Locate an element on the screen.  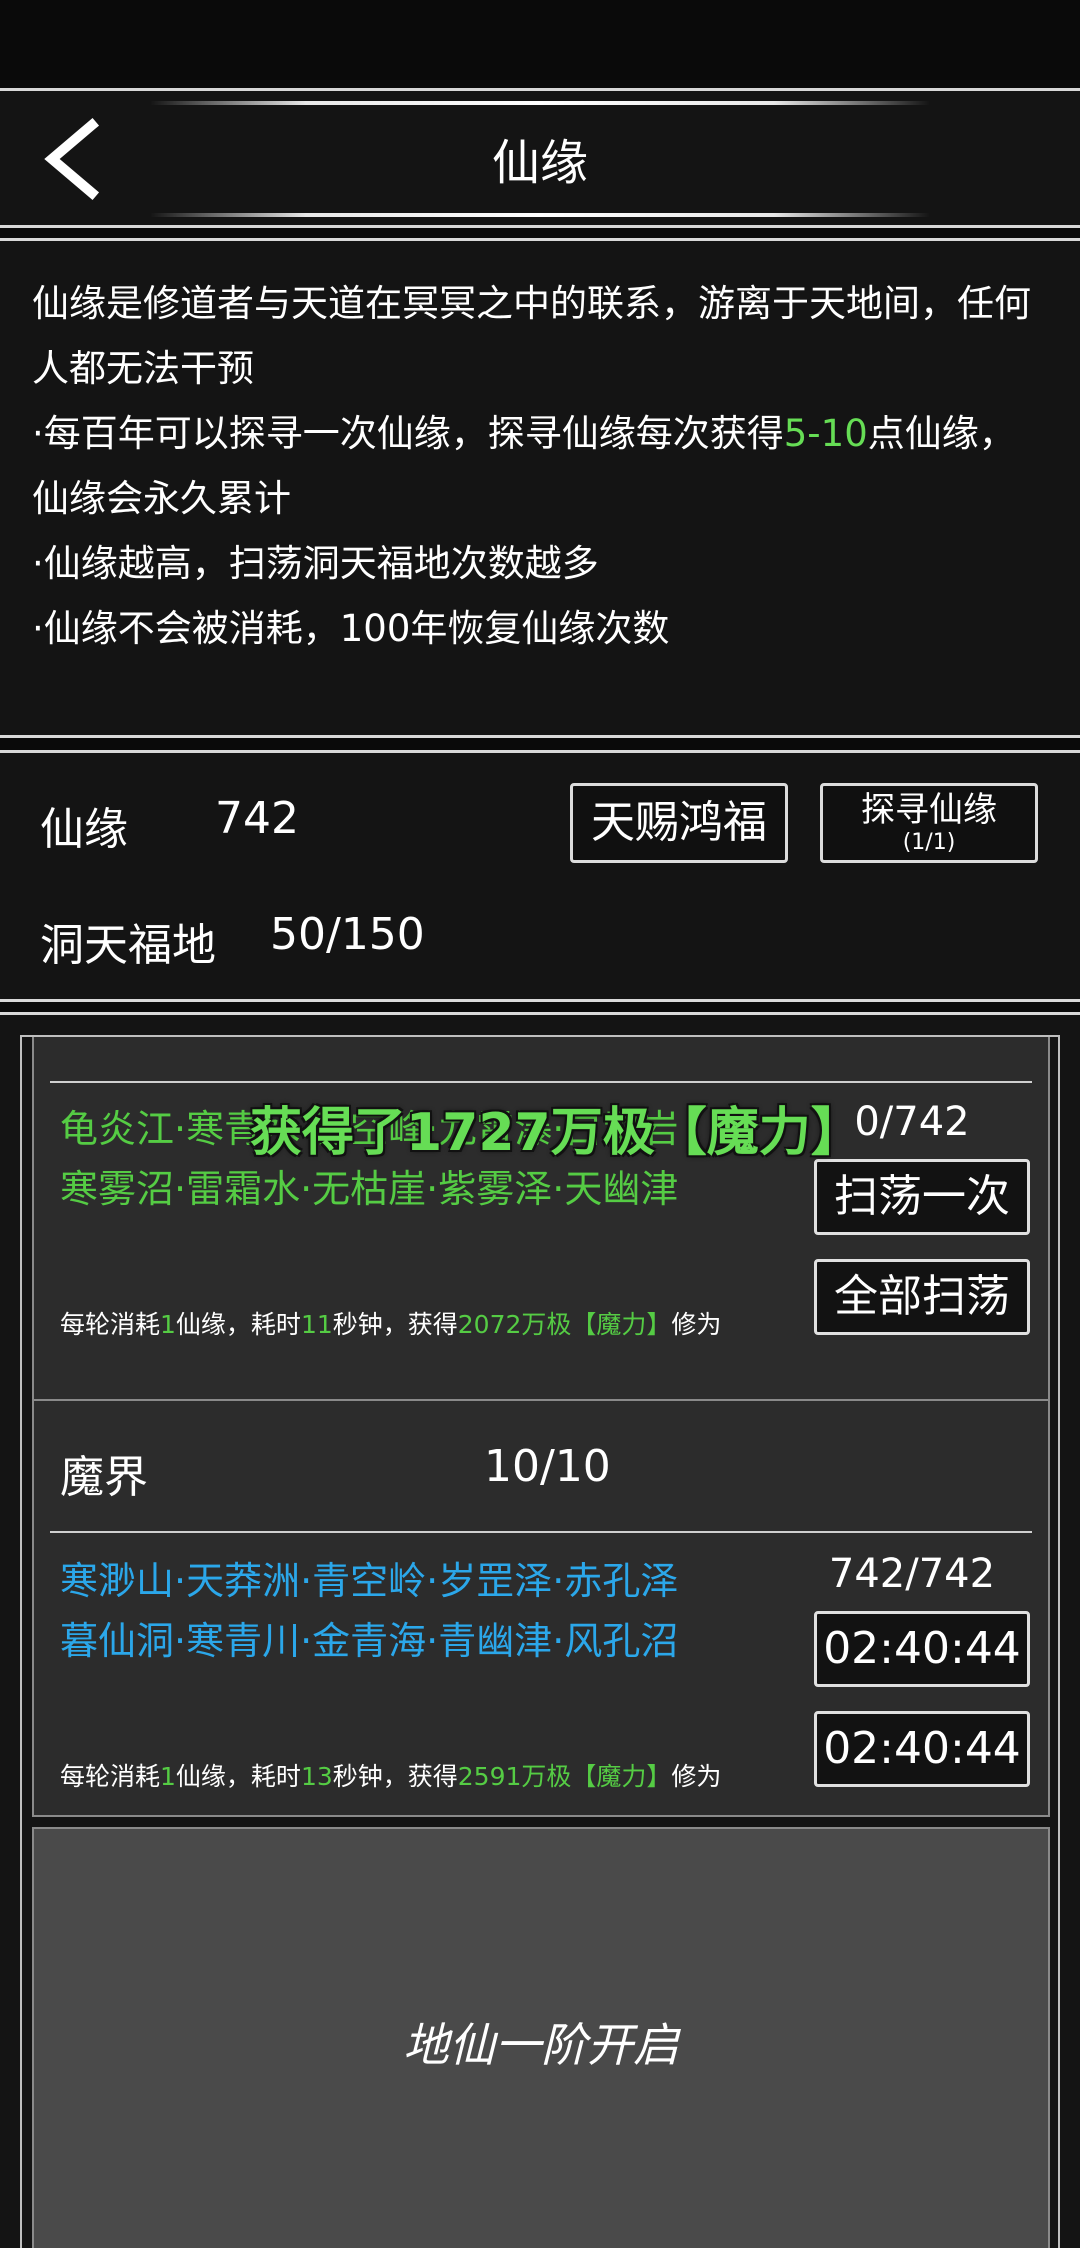
sweep-all-button: 全部扫荡 is located at coordinates (922, 1297).